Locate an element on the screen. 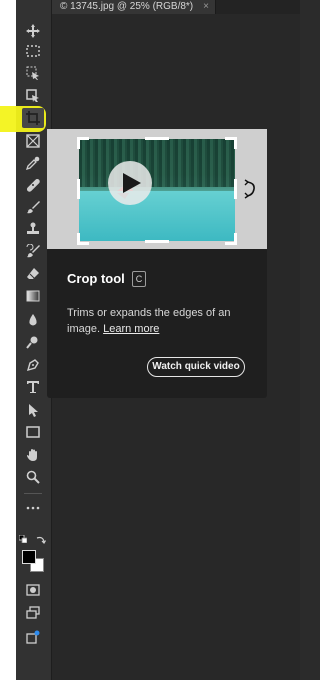 Image resolution: width=320 pixels, height=680 pixels. blur-tool is located at coordinates (33, 320).